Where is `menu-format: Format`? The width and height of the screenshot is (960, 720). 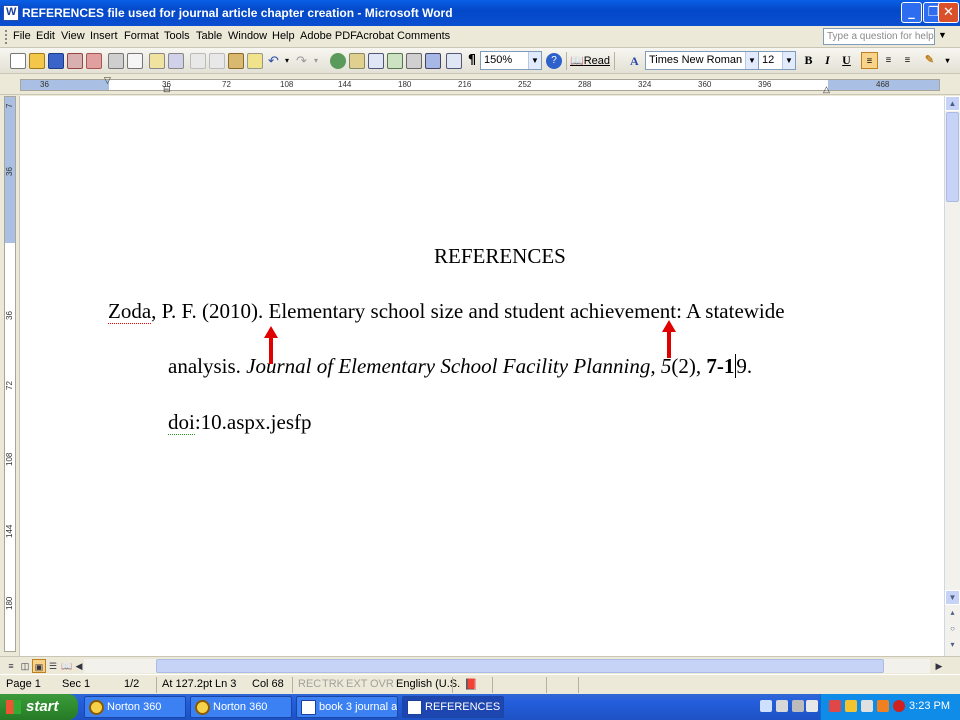
menu-format: Format is located at coordinates (141, 36).